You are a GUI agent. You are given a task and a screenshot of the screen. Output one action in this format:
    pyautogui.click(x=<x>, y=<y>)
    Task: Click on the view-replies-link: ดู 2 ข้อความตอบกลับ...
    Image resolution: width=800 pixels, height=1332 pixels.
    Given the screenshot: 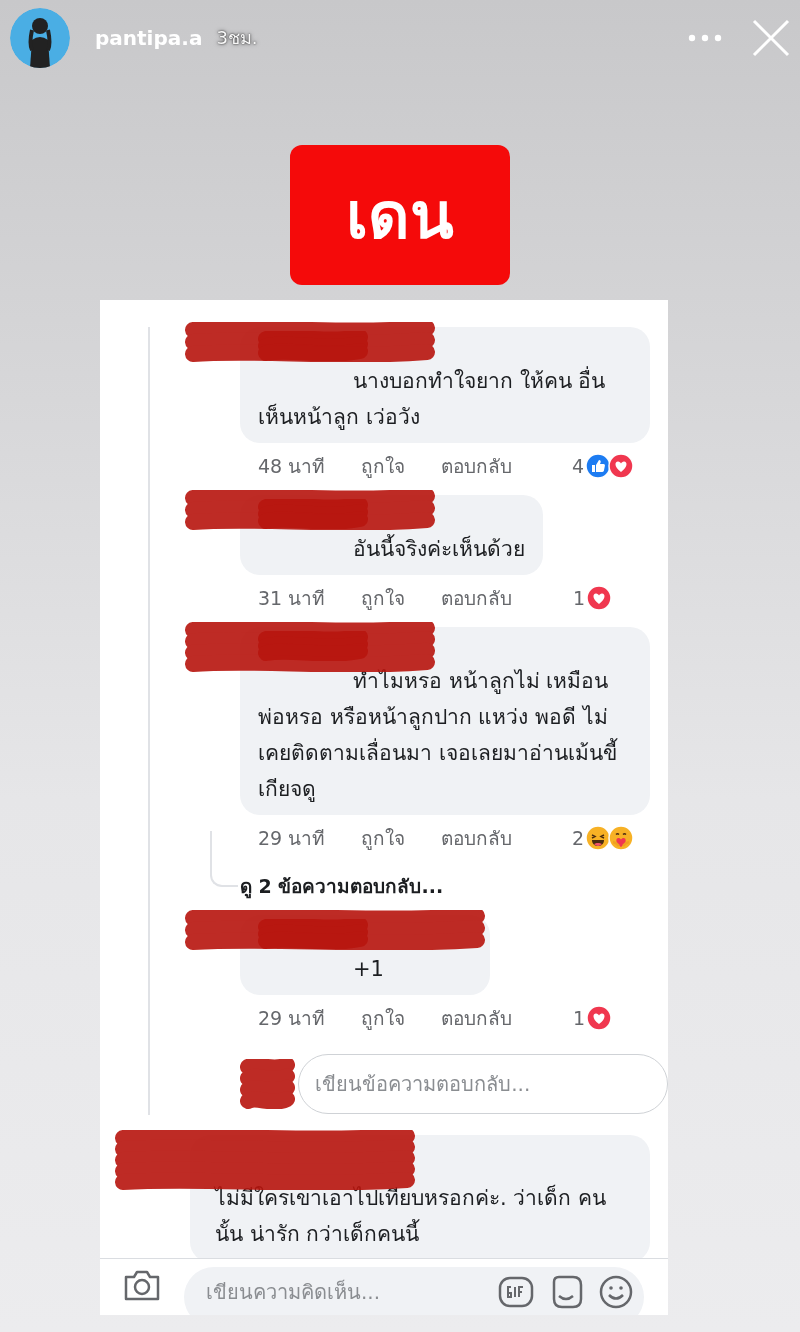 What is the action you would take?
    pyautogui.click(x=342, y=886)
    